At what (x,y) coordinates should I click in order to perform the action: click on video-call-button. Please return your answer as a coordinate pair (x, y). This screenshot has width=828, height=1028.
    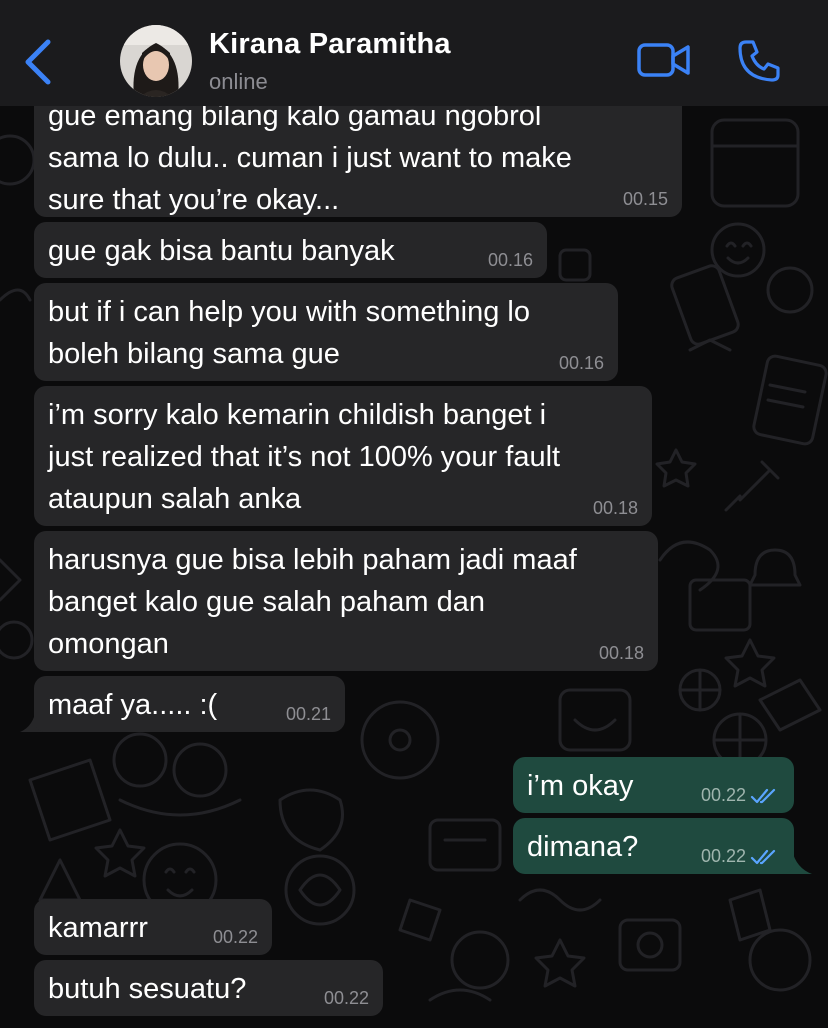
    Looking at the image, I should click on (664, 60).